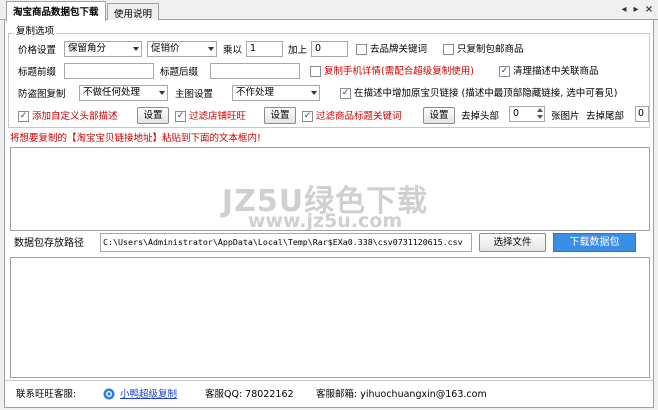 The height and width of the screenshot is (410, 658). What do you see at coordinates (218, 116) in the screenshot?
I see `filter-shop-wangwang-label: 过滤店铺旺旺` at bounding box center [218, 116].